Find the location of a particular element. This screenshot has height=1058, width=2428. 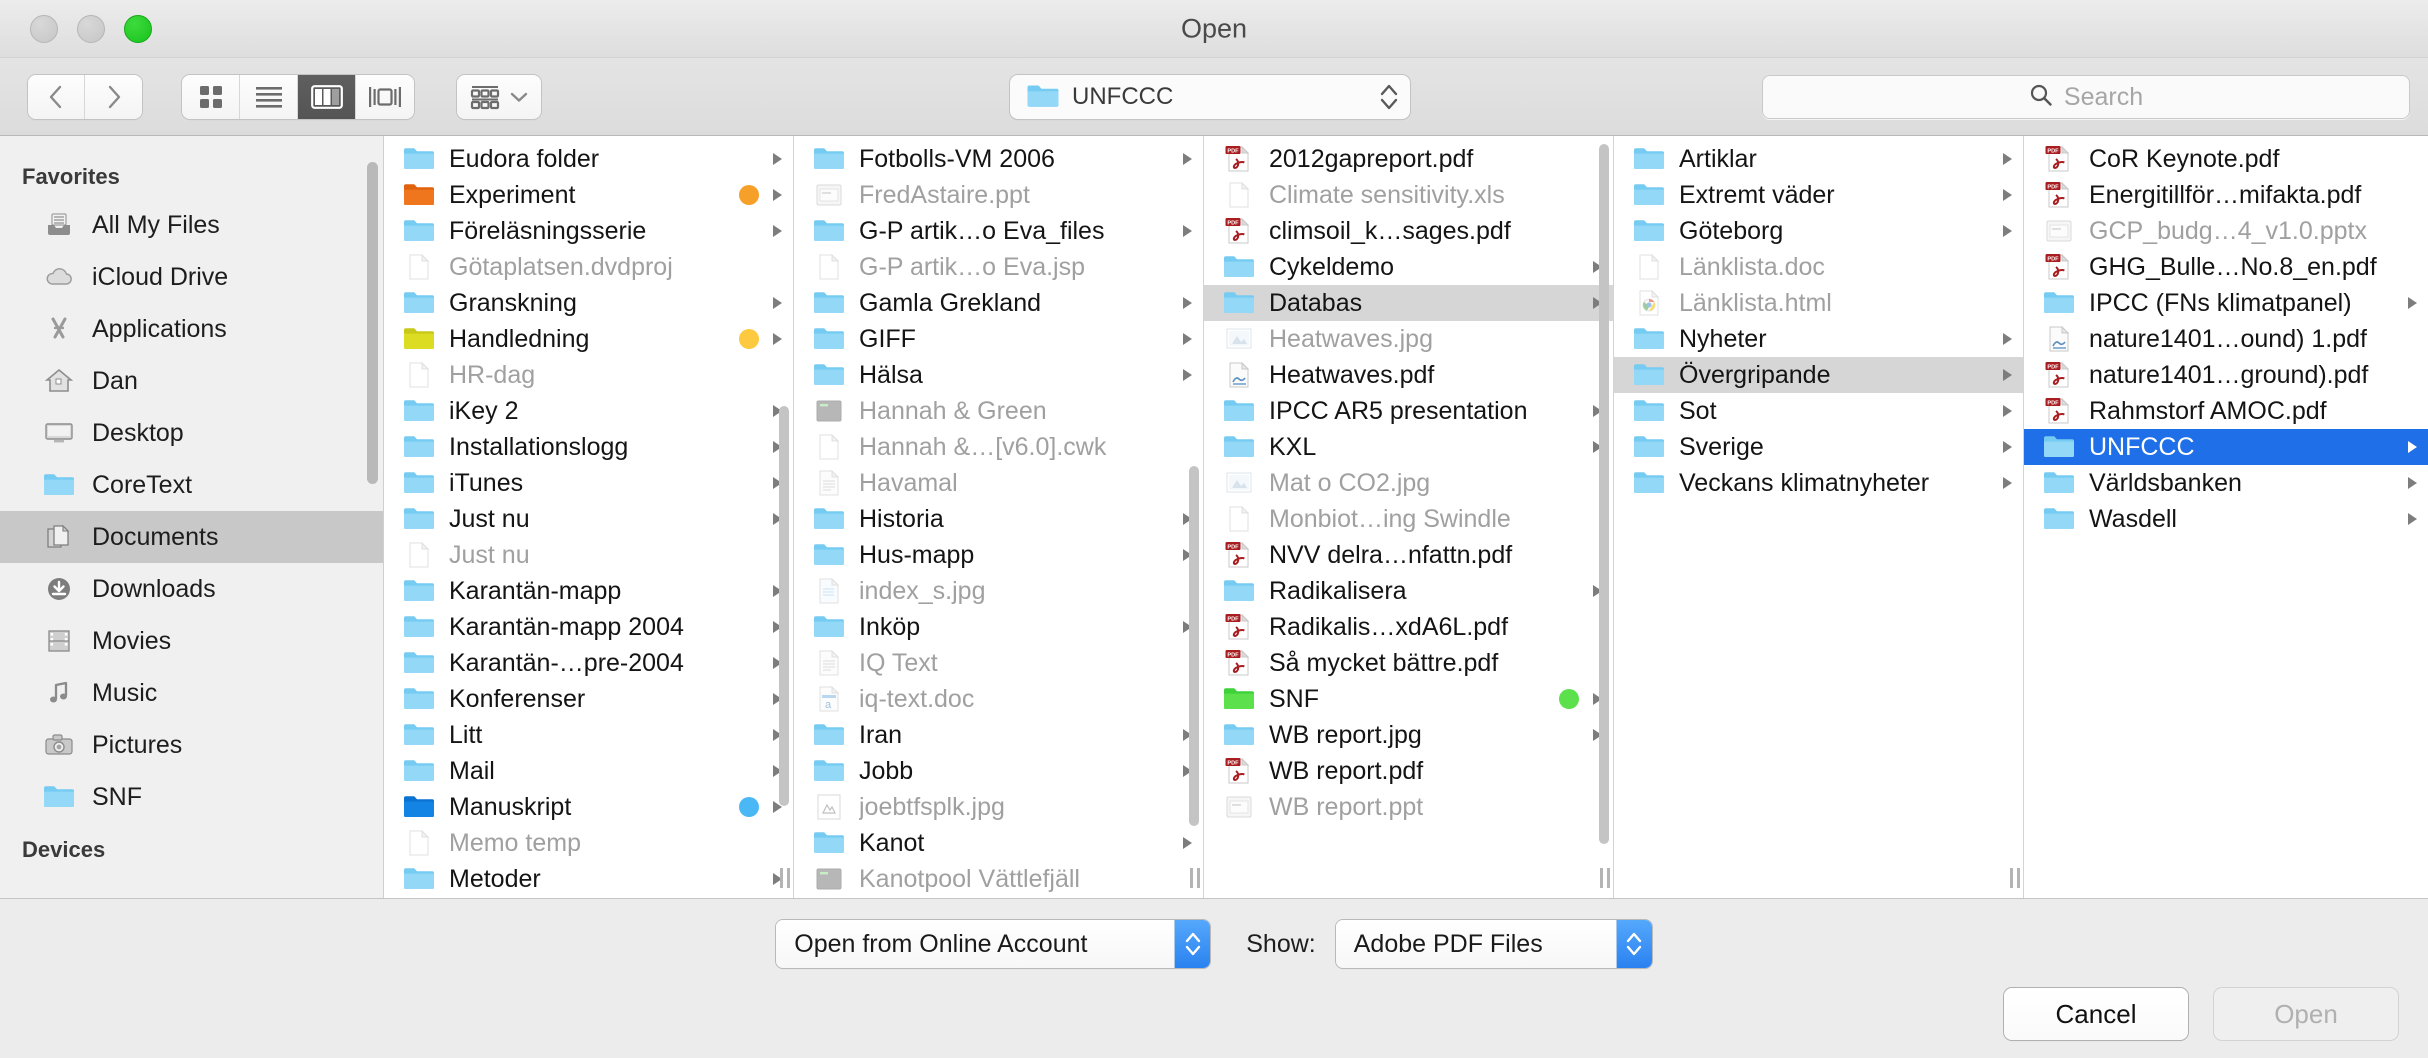

file-row: Götaplatsen.dvdproj is located at coordinates (588, 267).